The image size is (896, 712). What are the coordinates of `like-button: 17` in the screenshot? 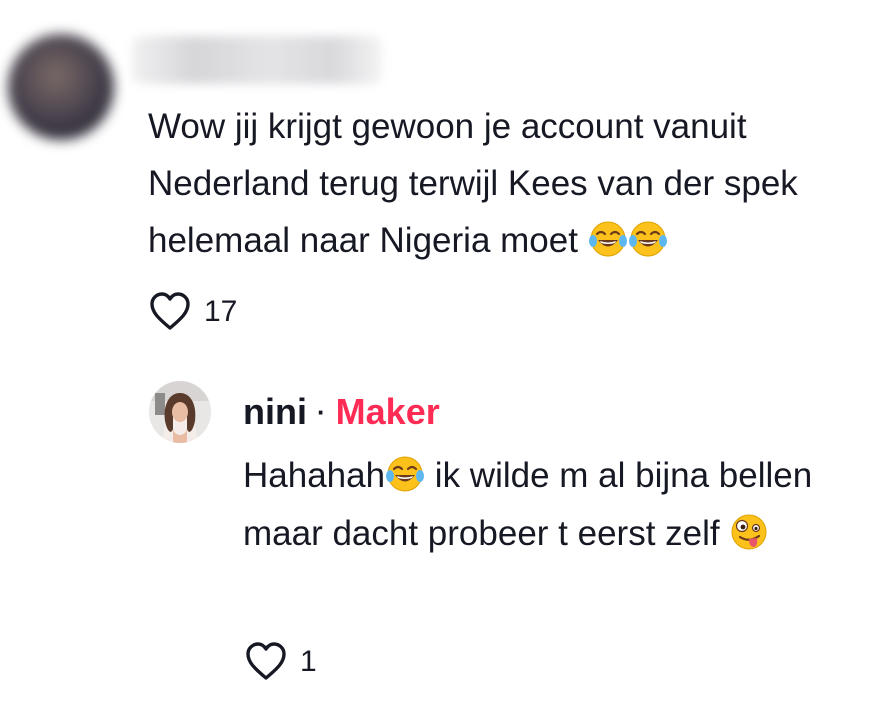 It's located at (192, 312).